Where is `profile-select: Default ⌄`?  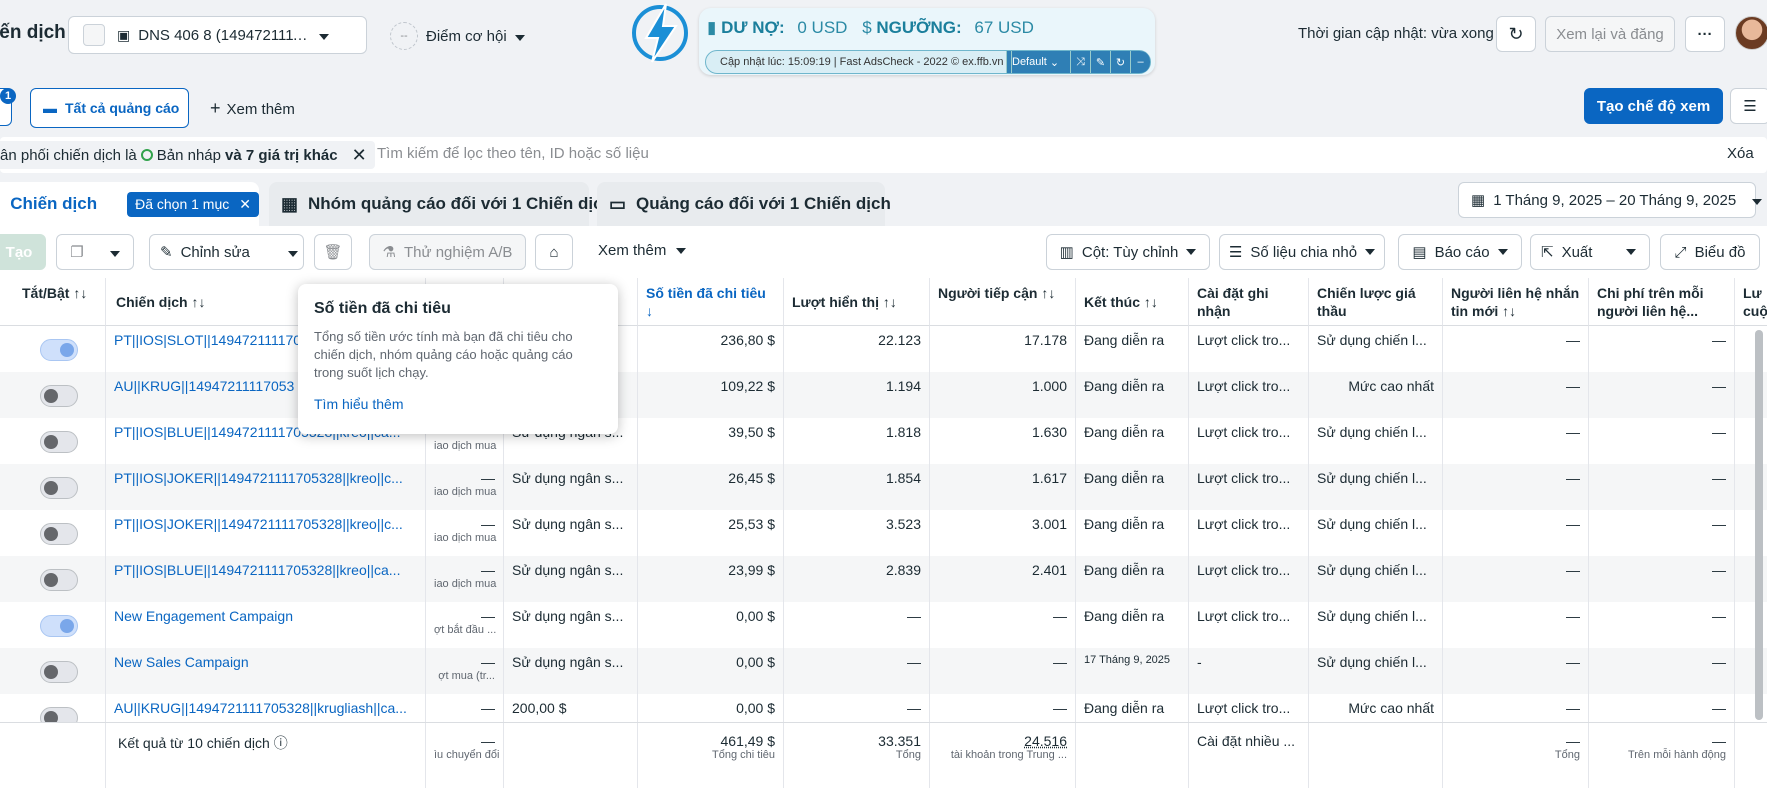 profile-select: Default ⌄ is located at coordinates (1038, 62).